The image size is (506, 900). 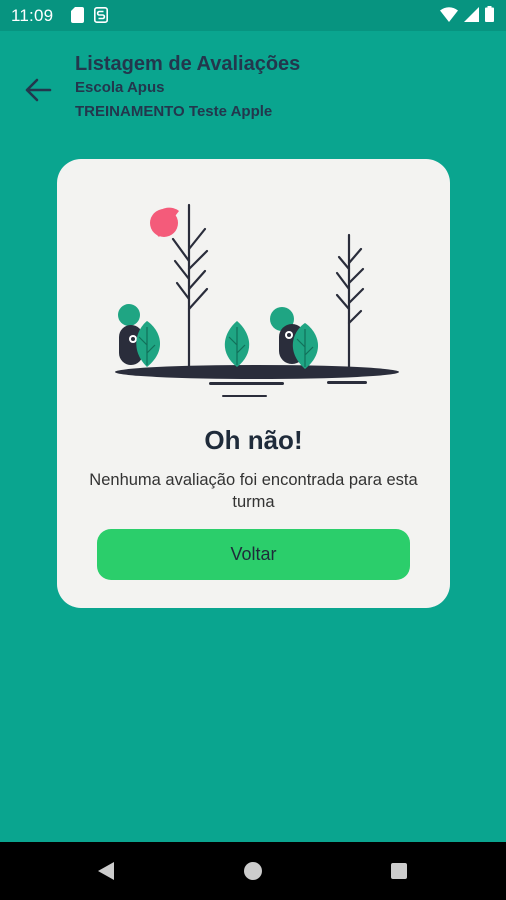 What do you see at coordinates (77, 15) in the screenshot?
I see `sd-card-icon` at bounding box center [77, 15].